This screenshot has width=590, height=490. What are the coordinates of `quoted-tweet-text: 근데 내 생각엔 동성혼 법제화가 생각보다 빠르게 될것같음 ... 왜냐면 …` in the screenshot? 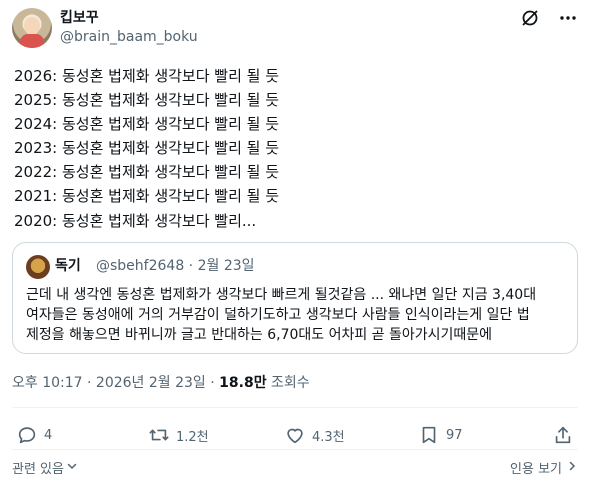 It's located at (297, 315).